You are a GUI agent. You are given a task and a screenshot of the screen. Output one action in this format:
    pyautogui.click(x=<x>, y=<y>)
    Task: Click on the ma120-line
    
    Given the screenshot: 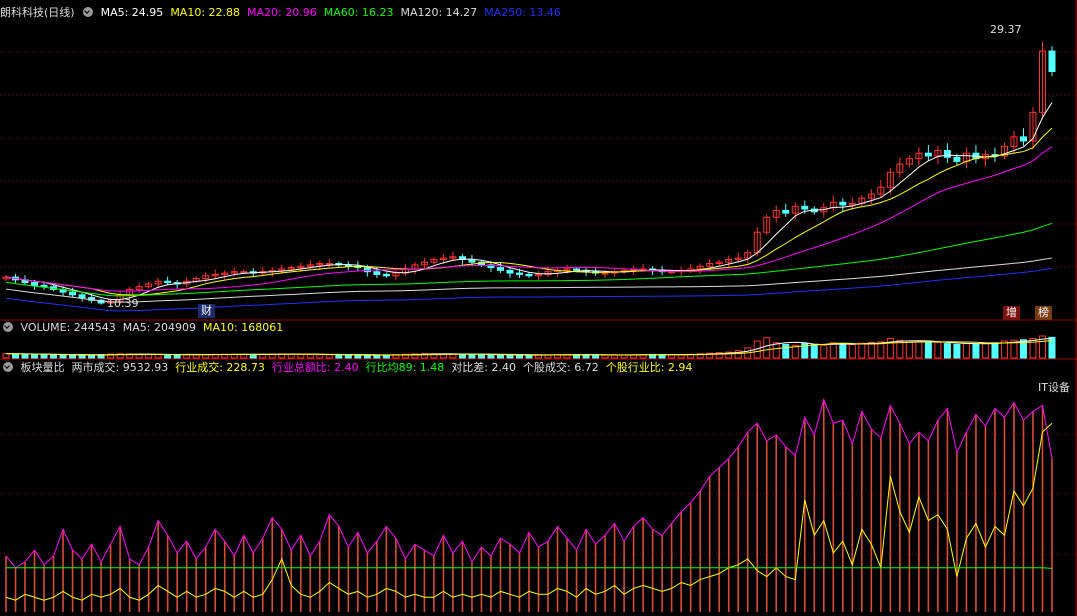 What is the action you would take?
    pyautogui.click(x=529, y=280)
    